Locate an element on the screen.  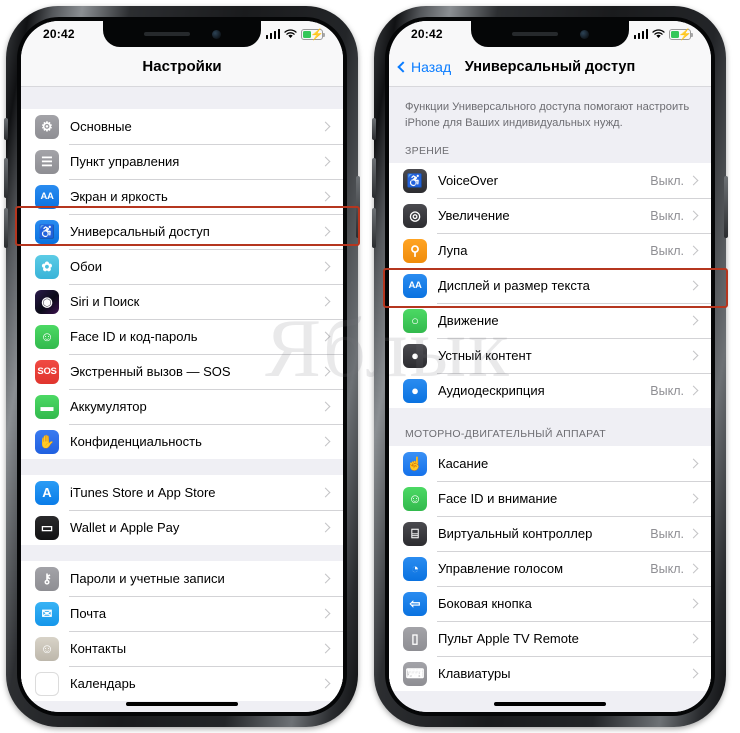
contacts-icon: ☺ is located at coordinates (47, 648).